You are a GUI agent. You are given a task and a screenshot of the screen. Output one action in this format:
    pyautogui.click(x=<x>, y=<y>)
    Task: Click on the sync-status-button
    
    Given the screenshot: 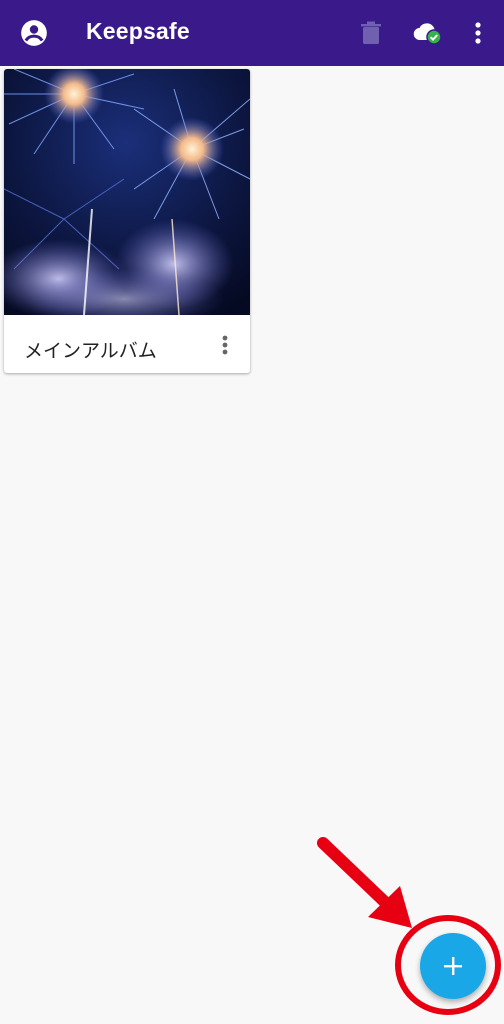 What is the action you would take?
    pyautogui.click(x=428, y=33)
    